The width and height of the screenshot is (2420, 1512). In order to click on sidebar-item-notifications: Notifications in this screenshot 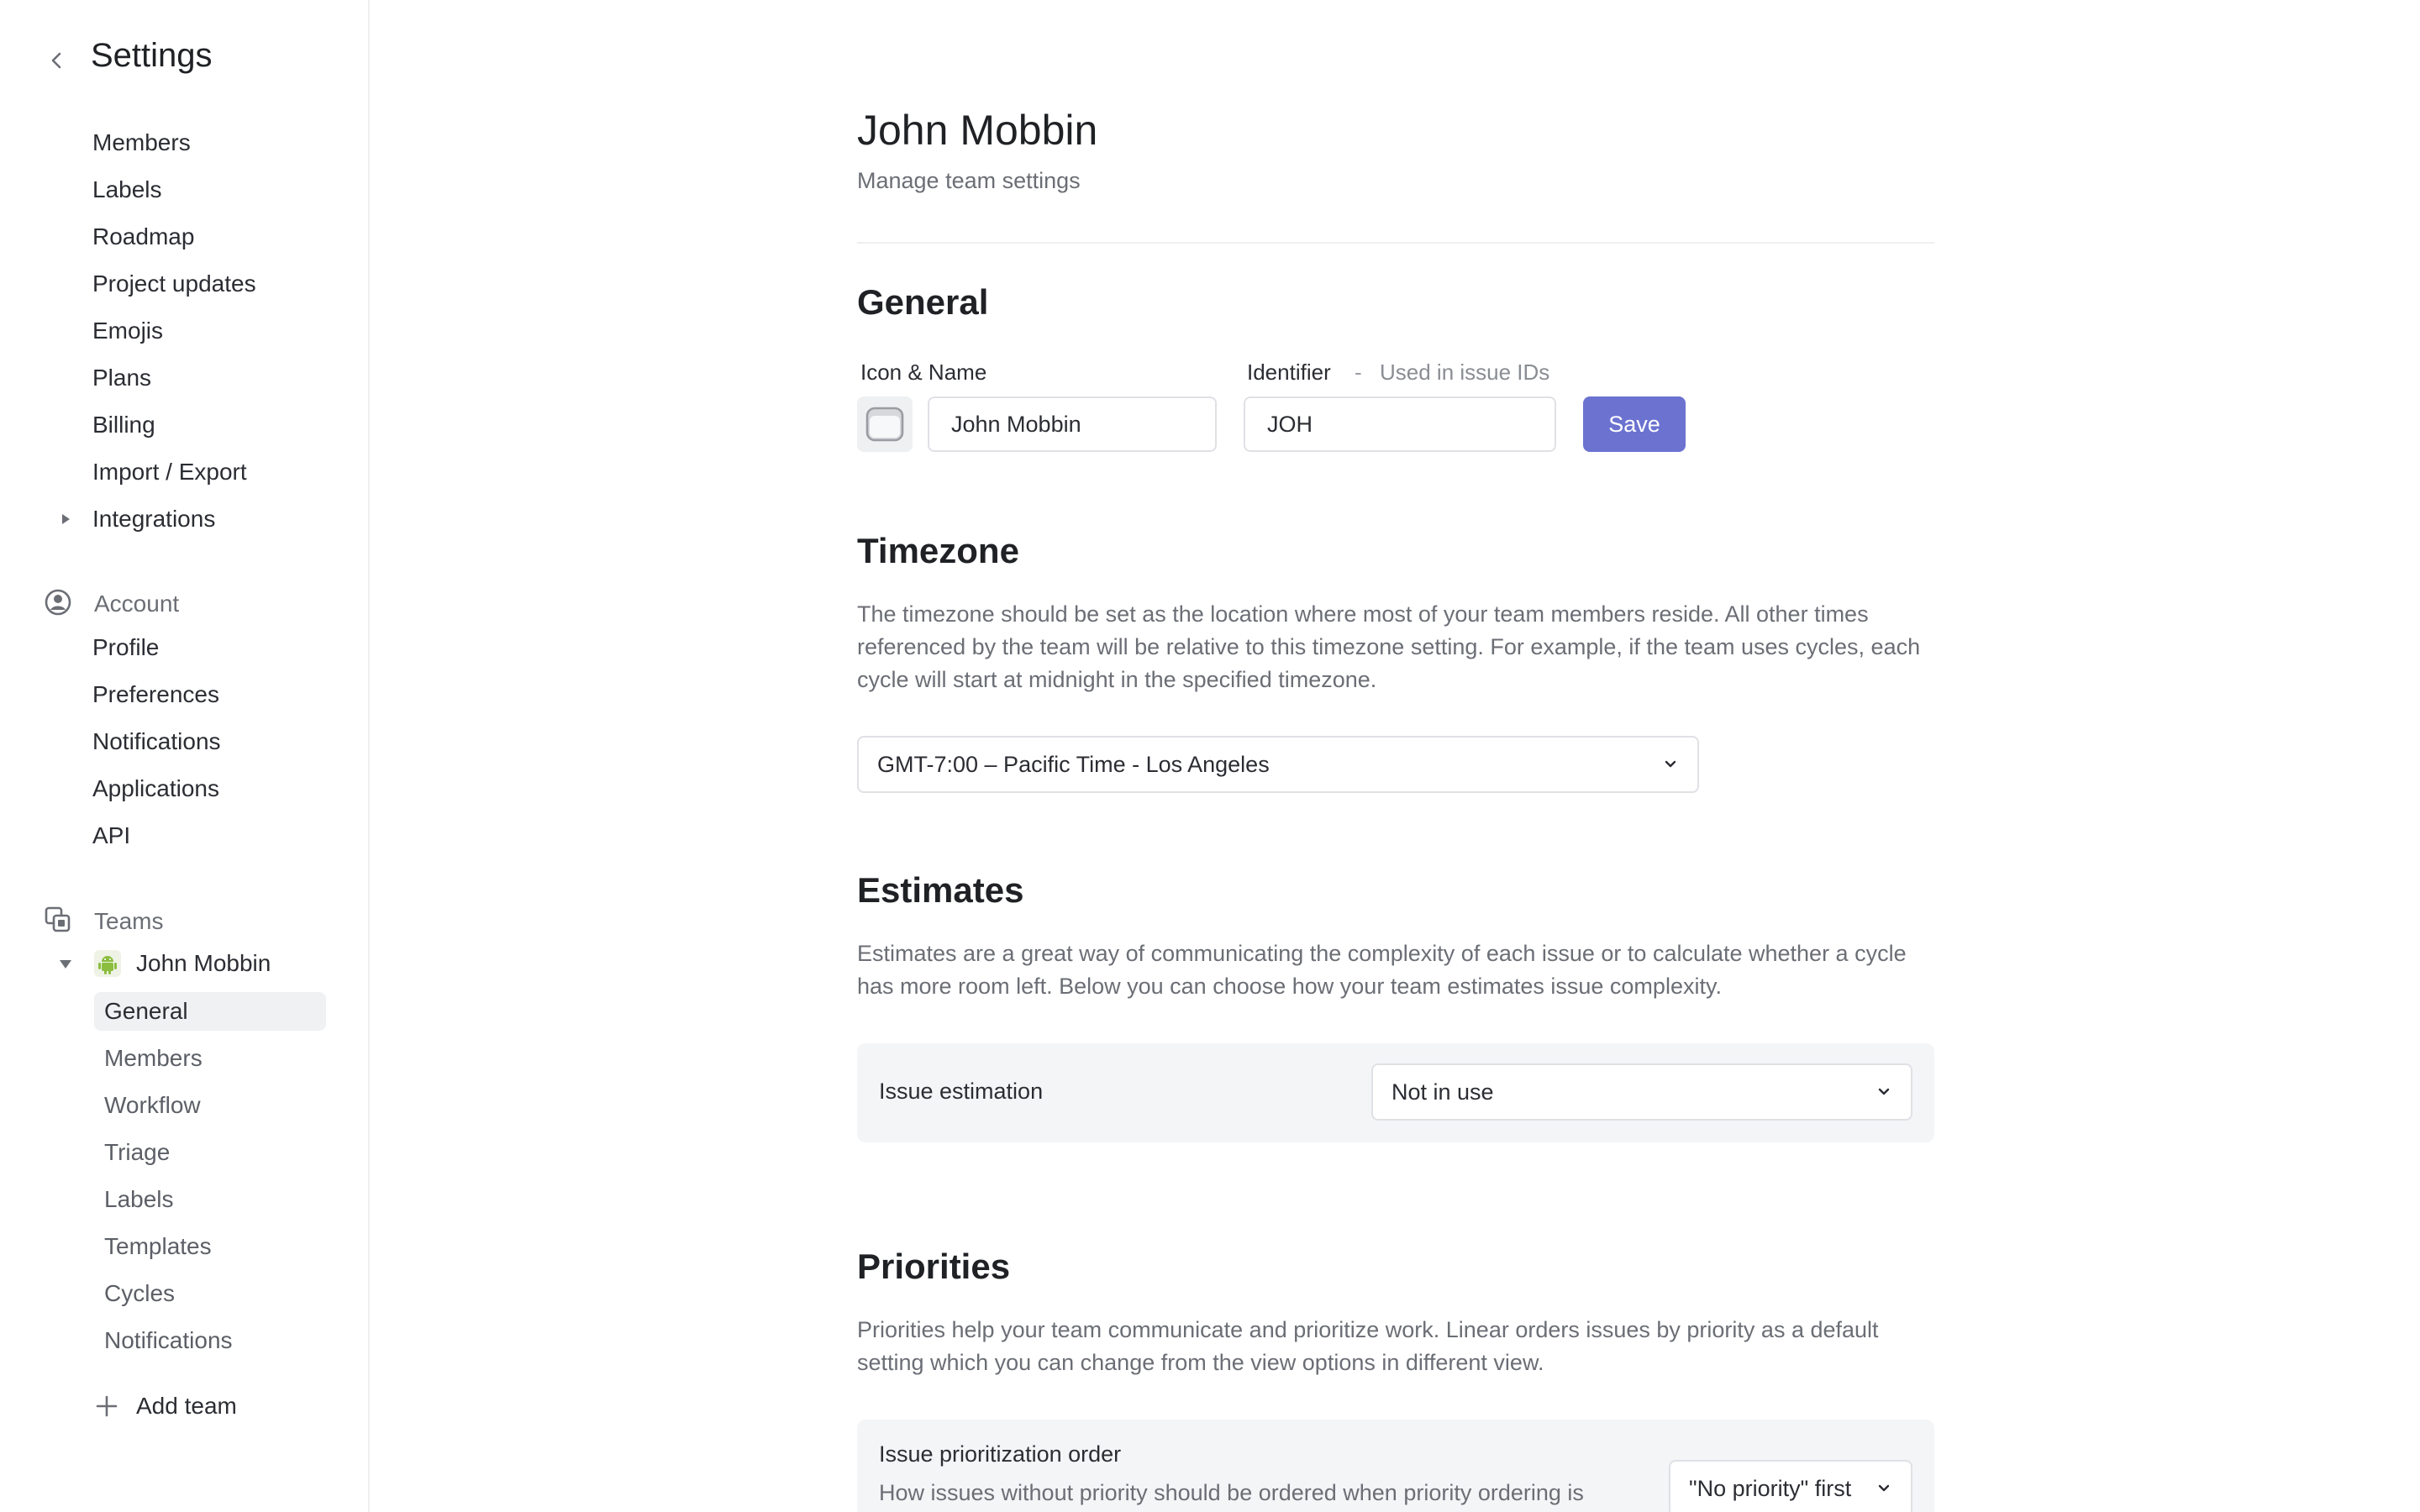, I will do `click(157, 741)`.